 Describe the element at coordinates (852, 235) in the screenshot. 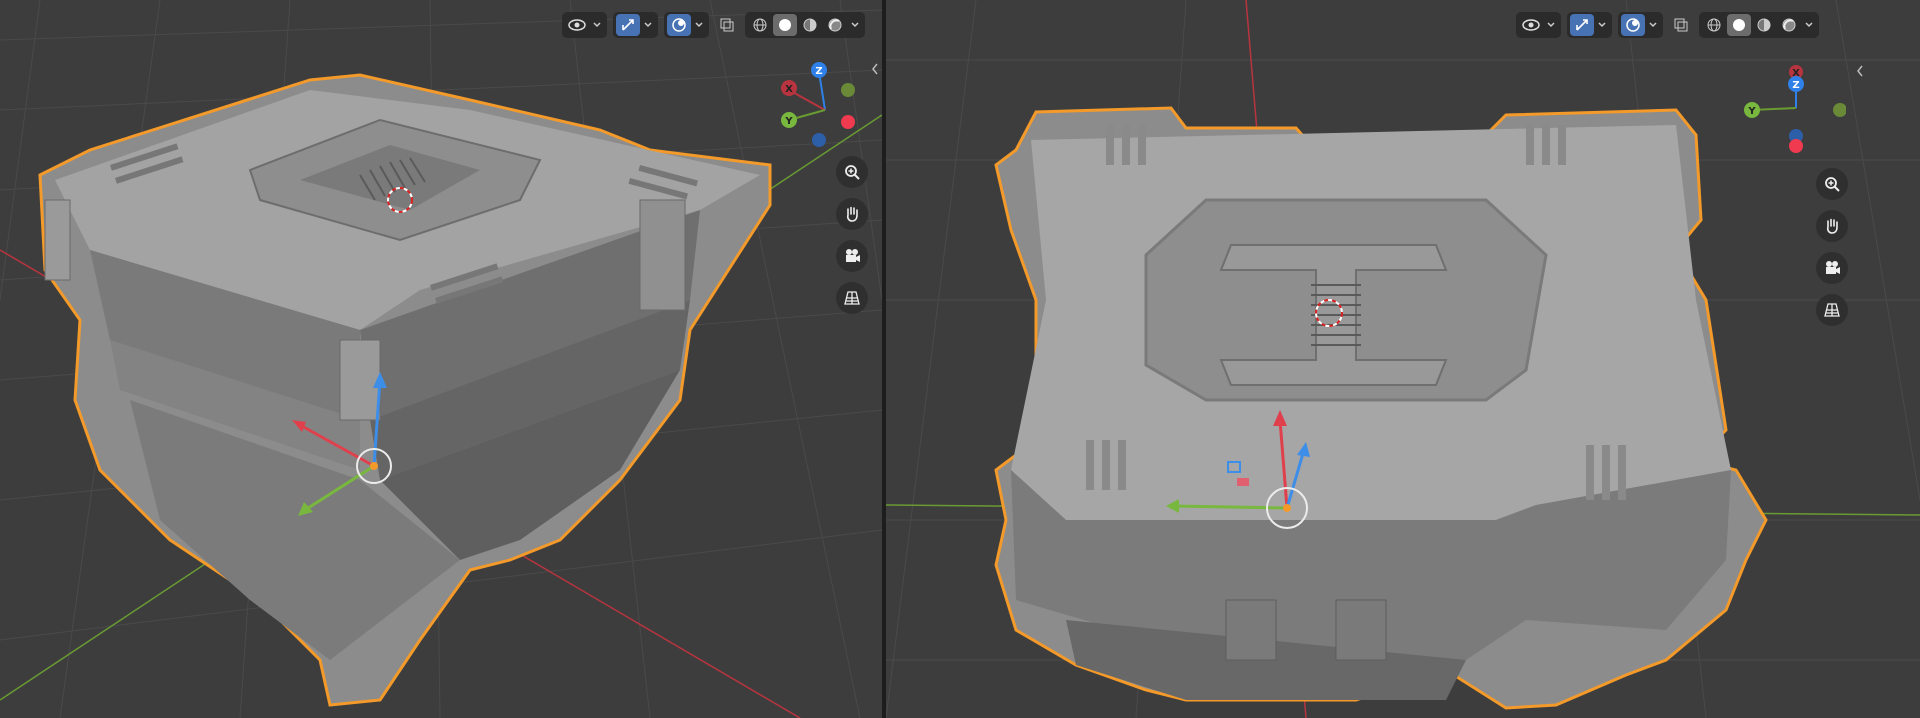

I see `nav-buttons-left` at that location.